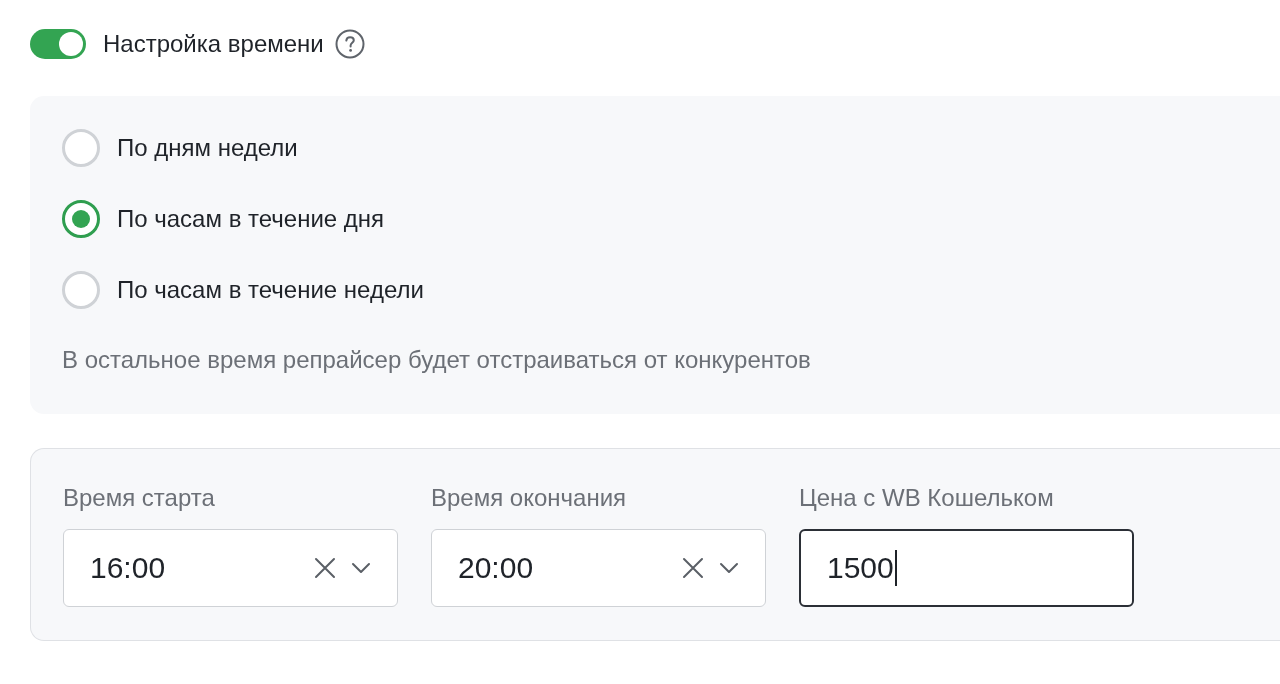  I want to click on text-cursor, so click(895, 568).